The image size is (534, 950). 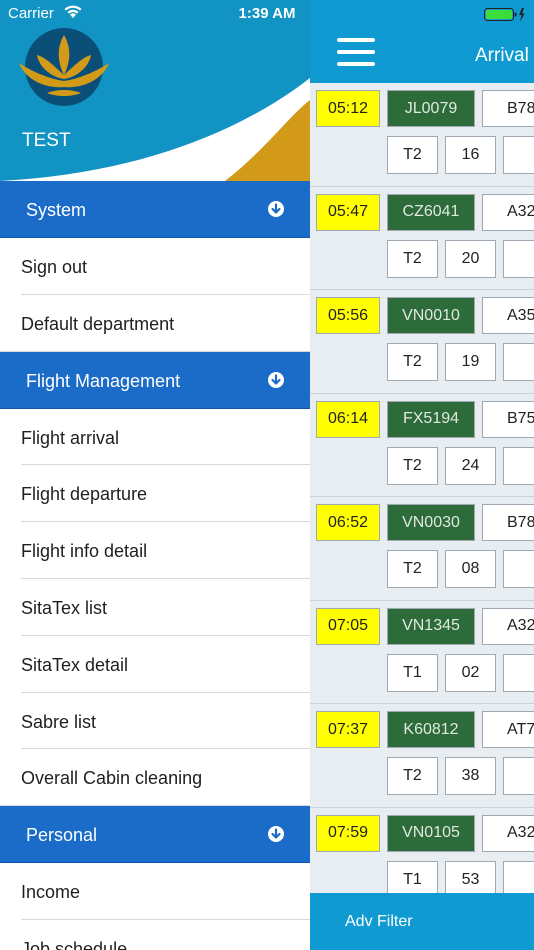 I want to click on menu-item: Overall Cabin cleaning, so click(x=155, y=778).